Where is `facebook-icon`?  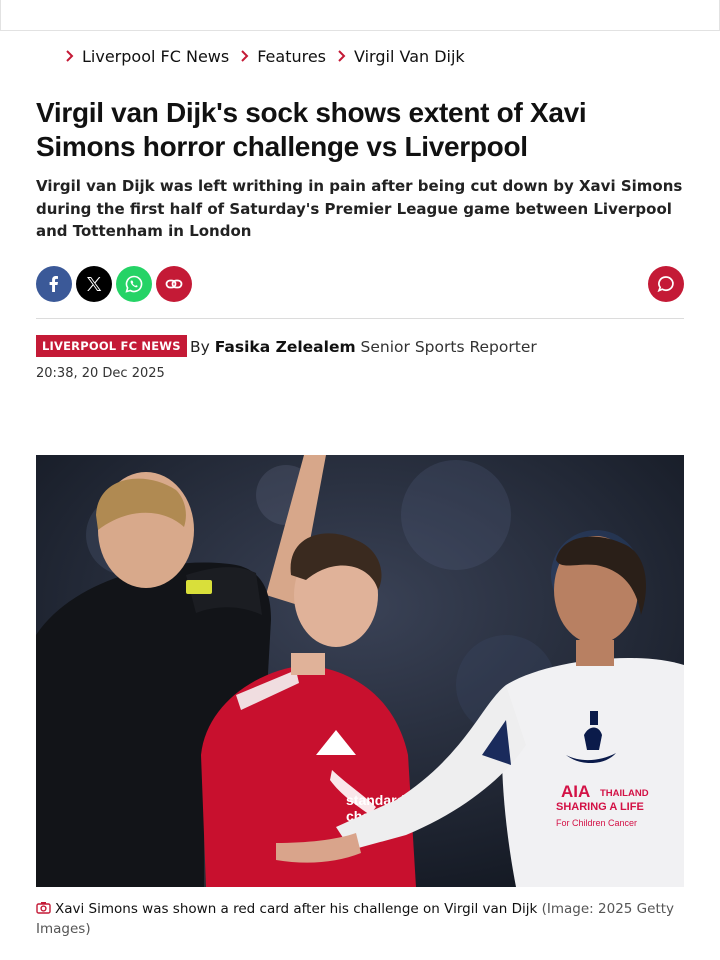 facebook-icon is located at coordinates (53, 284).